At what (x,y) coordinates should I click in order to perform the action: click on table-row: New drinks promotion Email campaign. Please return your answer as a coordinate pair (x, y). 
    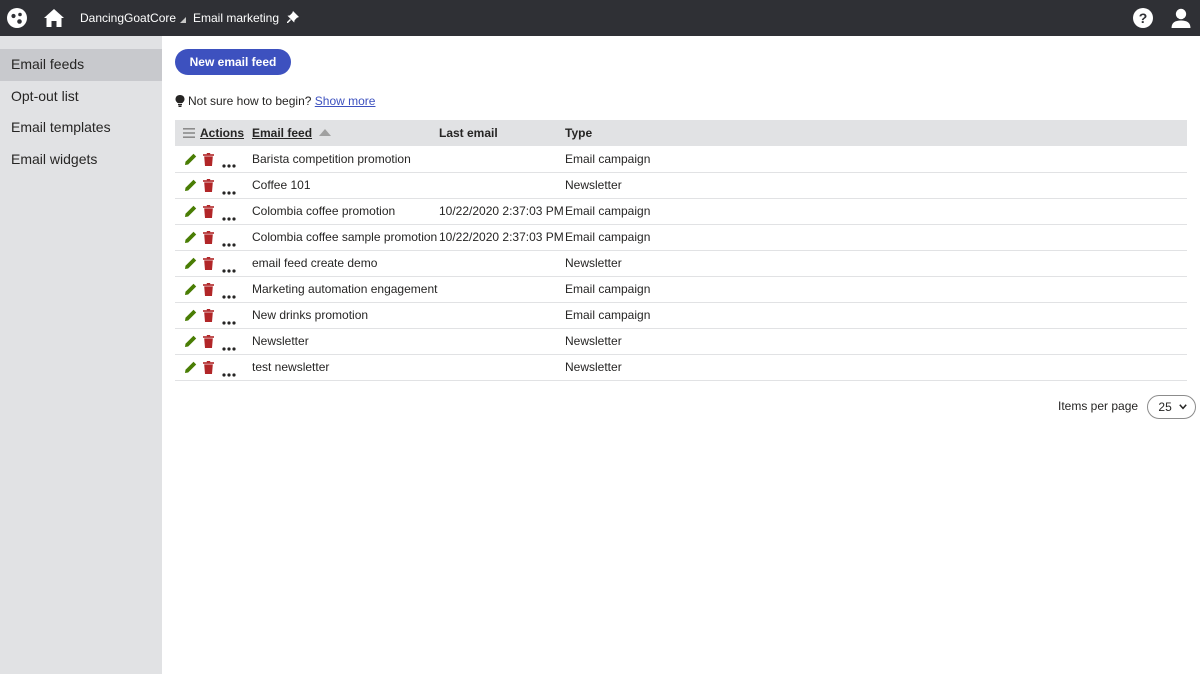
    Looking at the image, I should click on (681, 315).